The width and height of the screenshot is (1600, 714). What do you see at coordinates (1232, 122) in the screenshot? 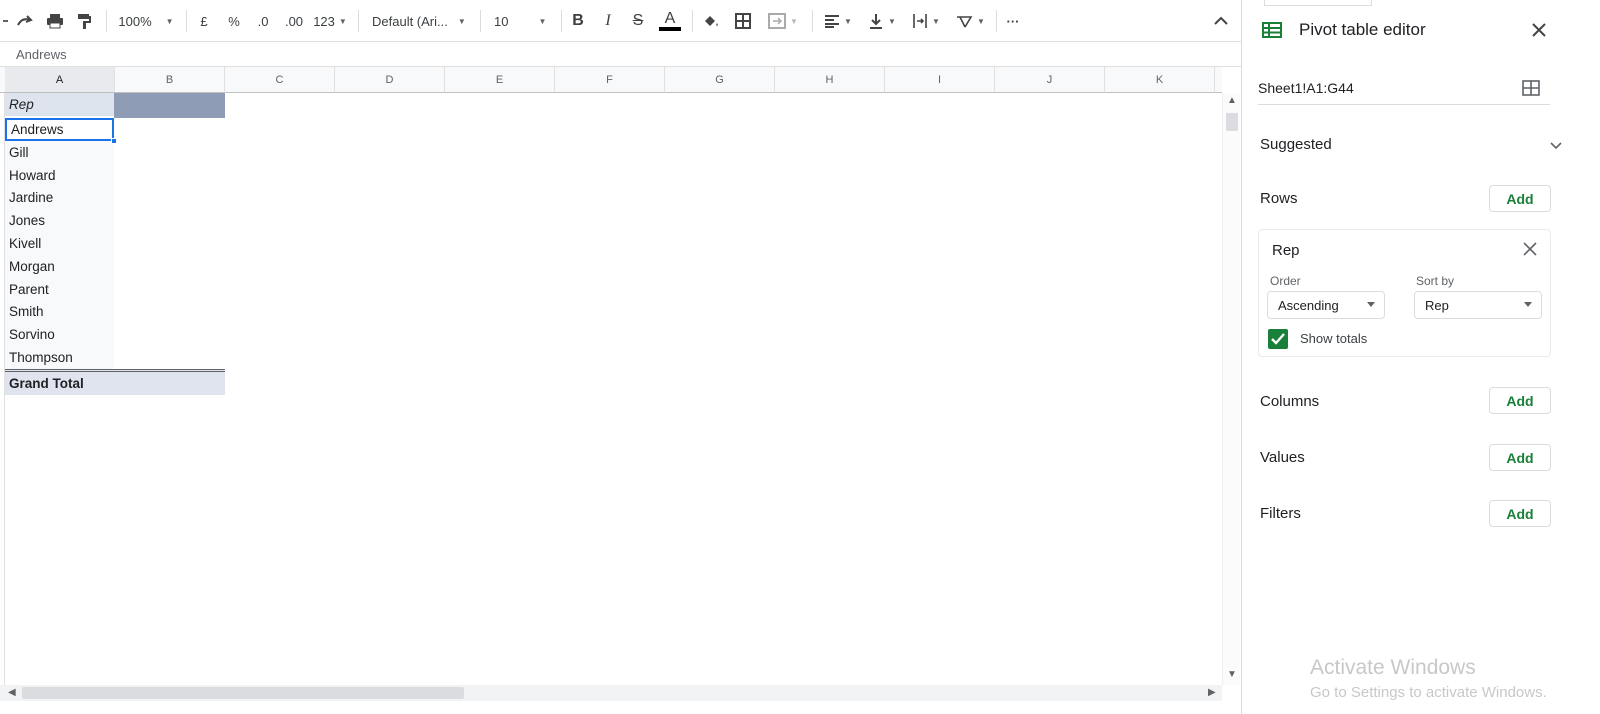
I see `vertical-scroll-thumb` at bounding box center [1232, 122].